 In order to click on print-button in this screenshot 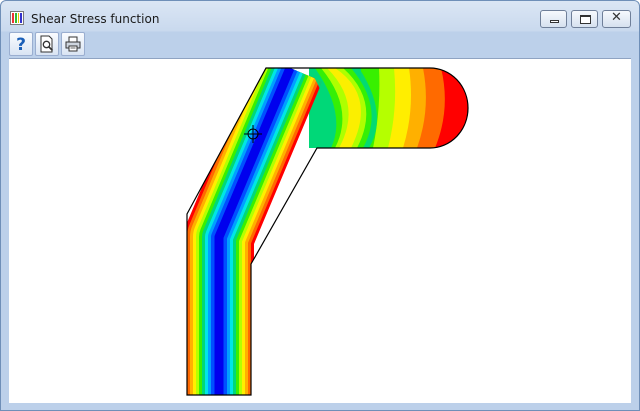, I will do `click(73, 44)`.